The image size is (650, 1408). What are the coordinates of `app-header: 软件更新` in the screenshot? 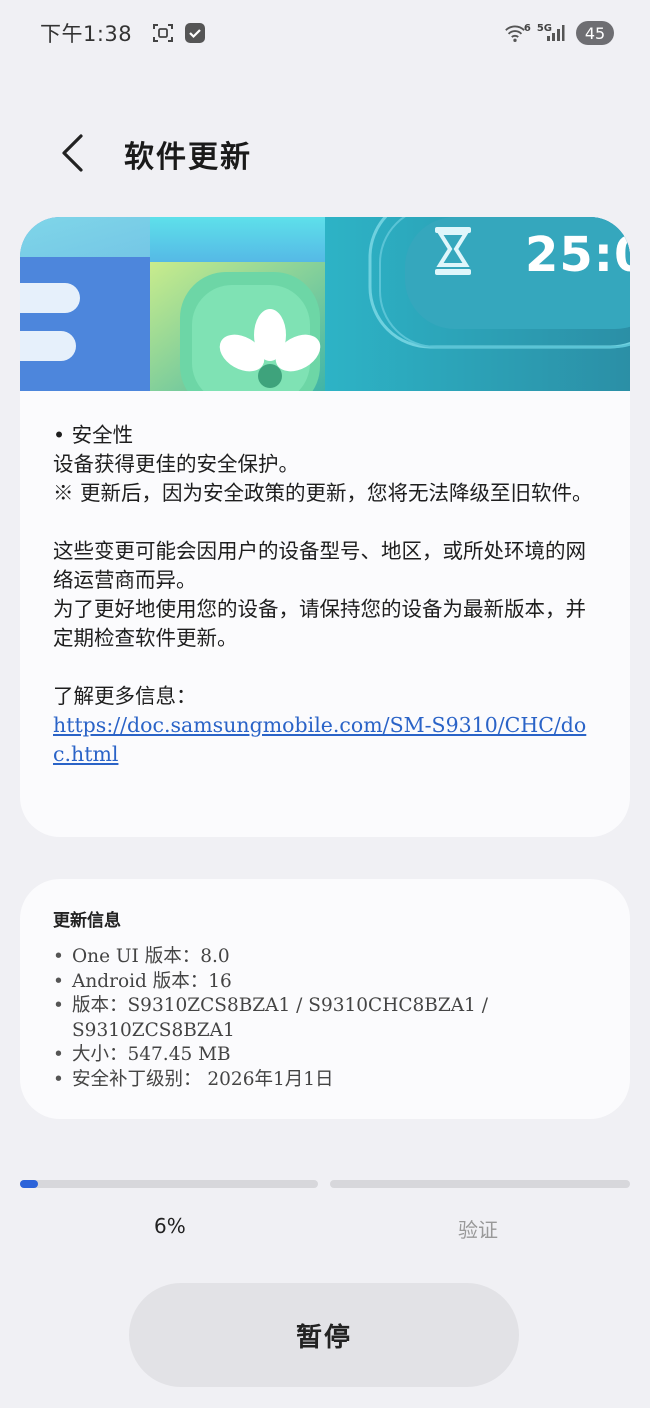 It's located at (325, 153).